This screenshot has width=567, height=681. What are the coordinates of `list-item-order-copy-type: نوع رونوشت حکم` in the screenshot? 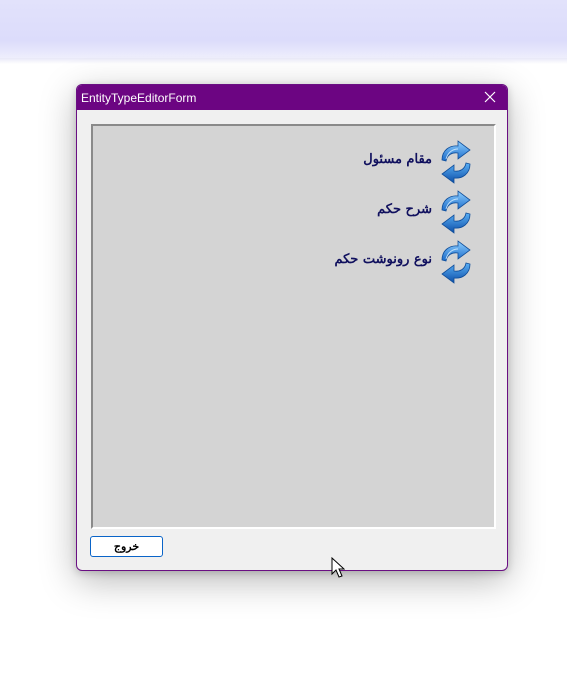 It's located at (404, 262).